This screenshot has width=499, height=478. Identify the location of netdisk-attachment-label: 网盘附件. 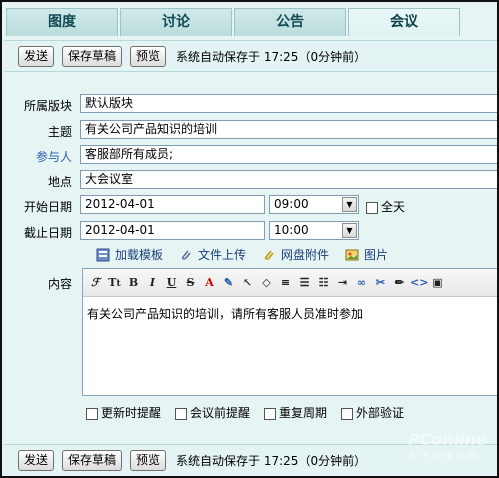
(305, 255).